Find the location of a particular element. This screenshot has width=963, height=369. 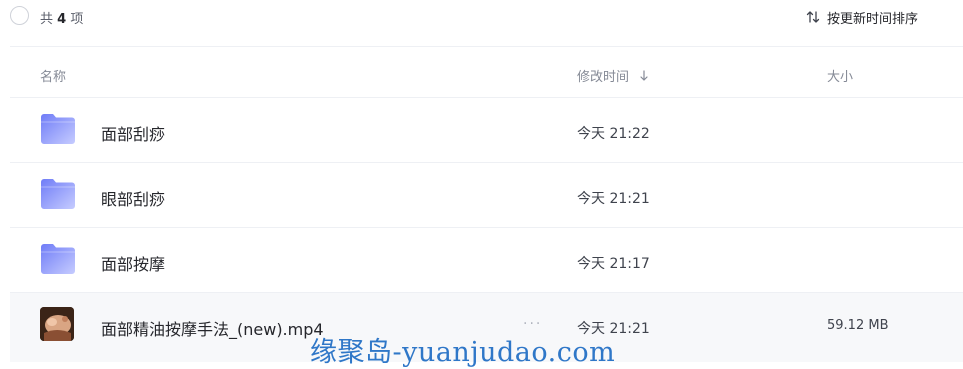

file-name: 眼部刮痧 is located at coordinates (133, 198).